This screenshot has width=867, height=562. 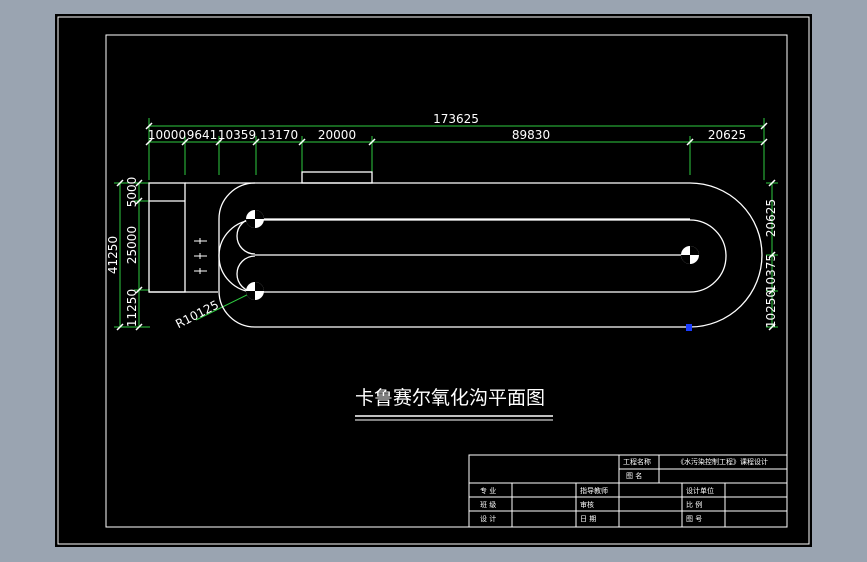 What do you see at coordinates (488, 518) in the screenshot?
I see `tb-designer: 设 计` at bounding box center [488, 518].